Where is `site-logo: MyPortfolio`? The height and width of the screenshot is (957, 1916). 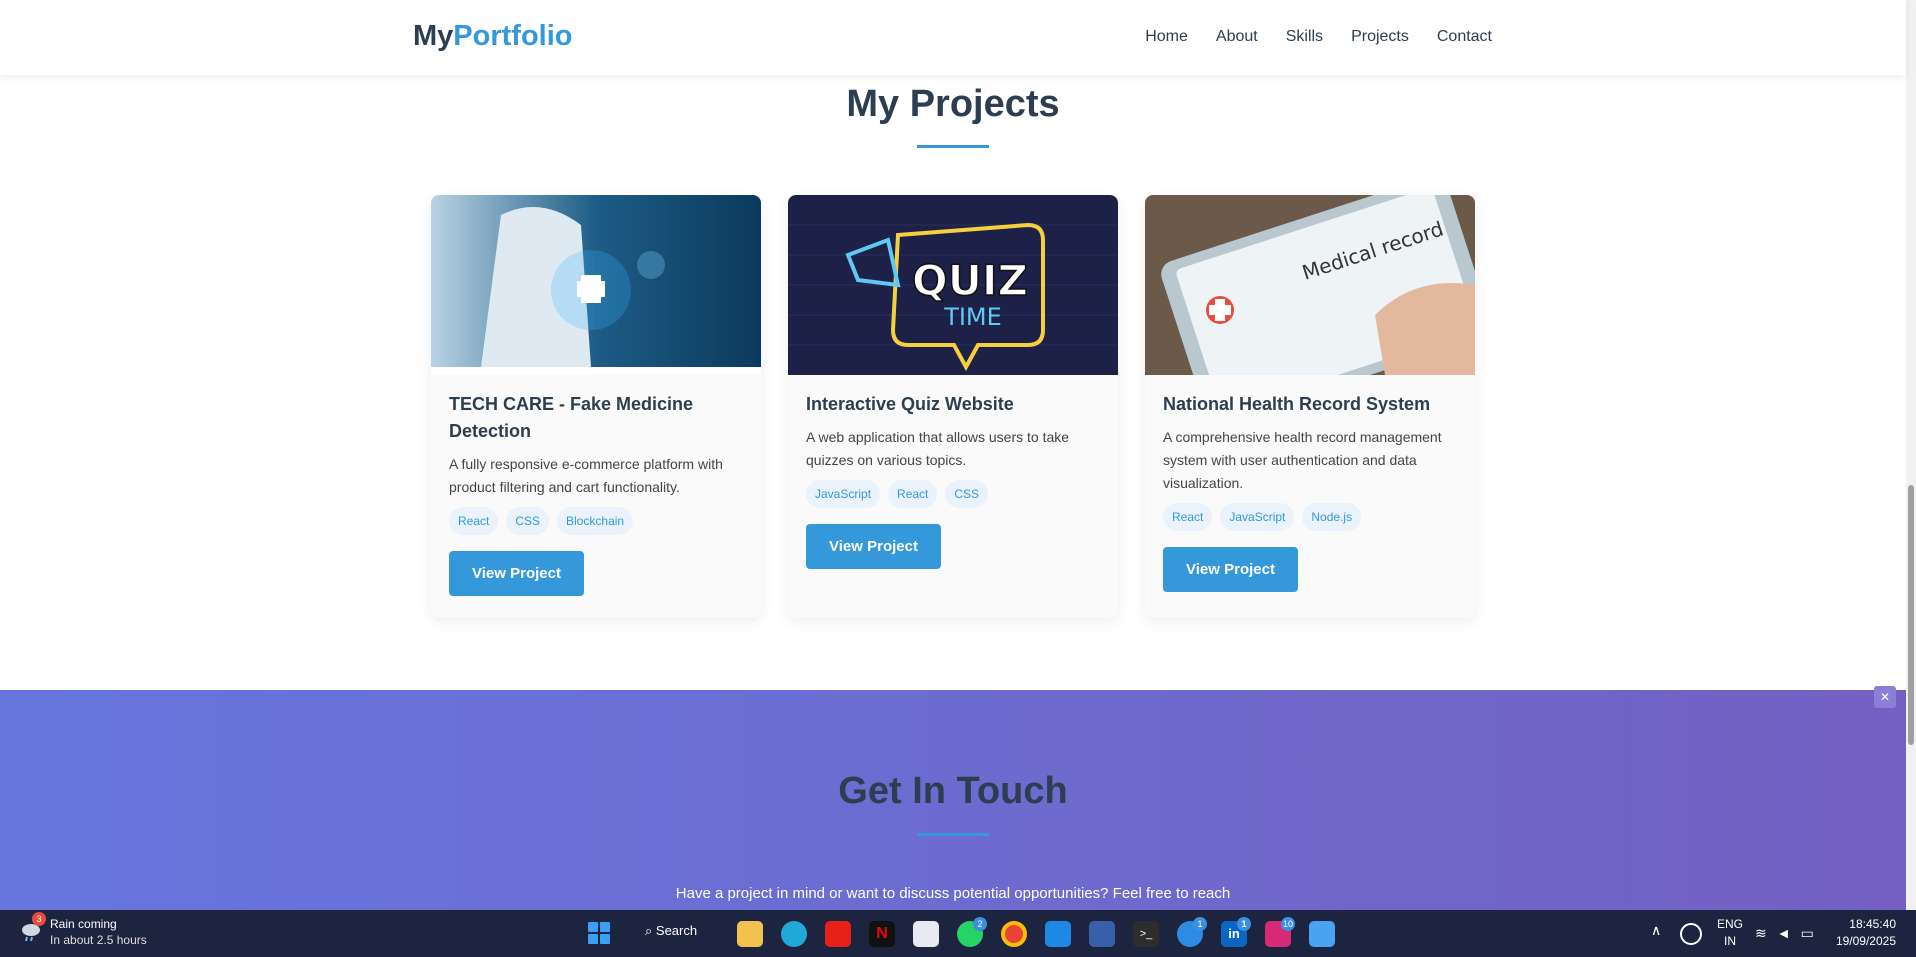
site-logo: MyPortfolio is located at coordinates (493, 36).